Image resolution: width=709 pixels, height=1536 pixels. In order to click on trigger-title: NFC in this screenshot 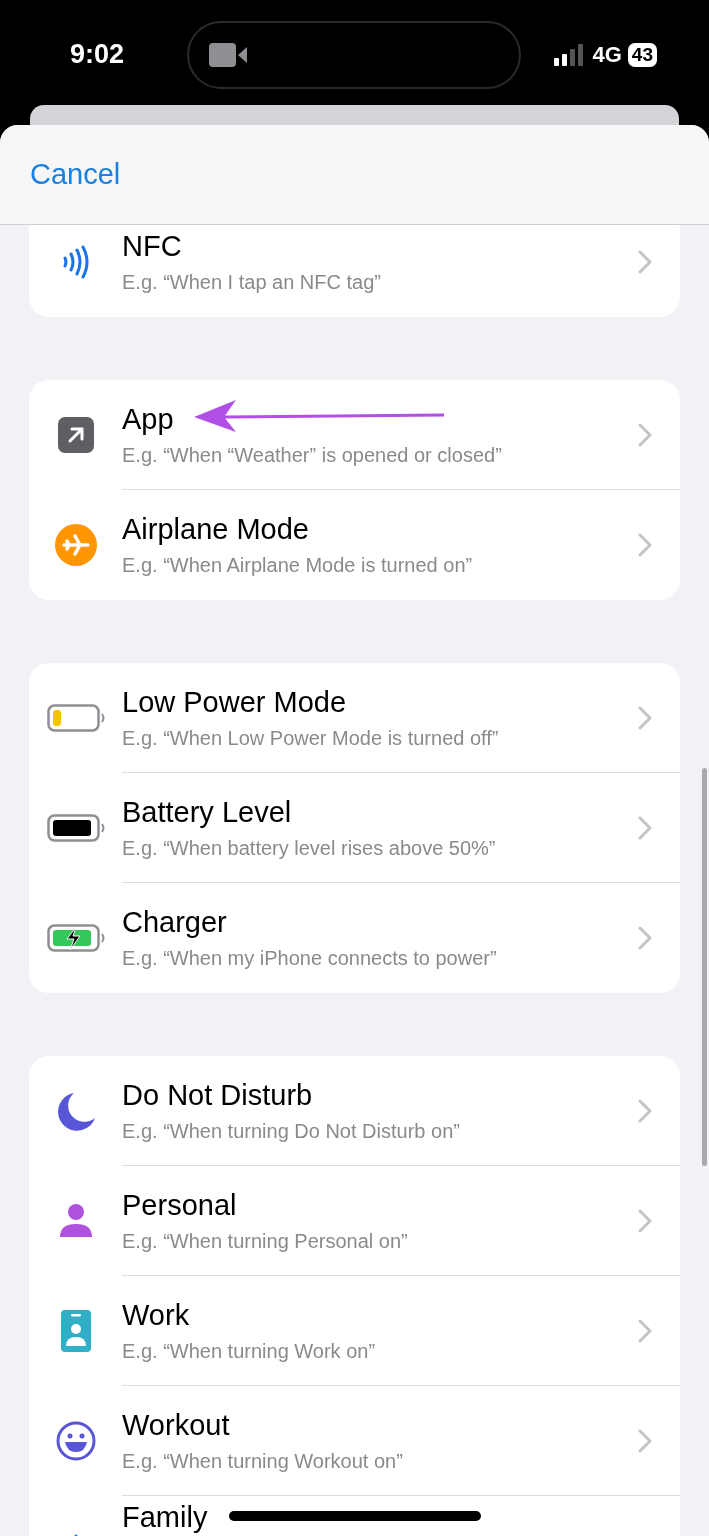, I will do `click(152, 246)`.